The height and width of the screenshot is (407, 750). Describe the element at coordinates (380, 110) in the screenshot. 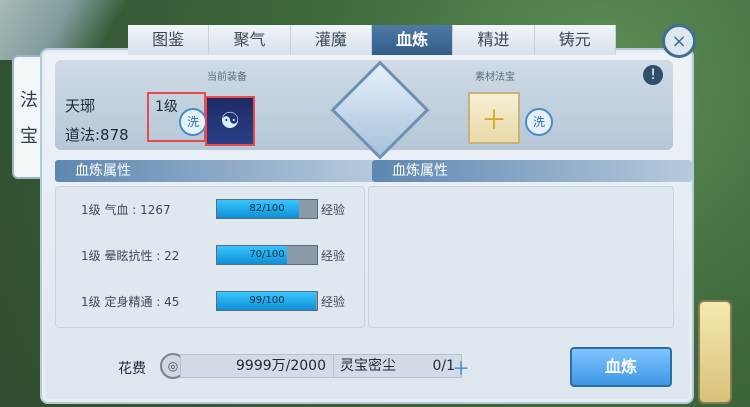

I see `center-rune-icon` at that location.